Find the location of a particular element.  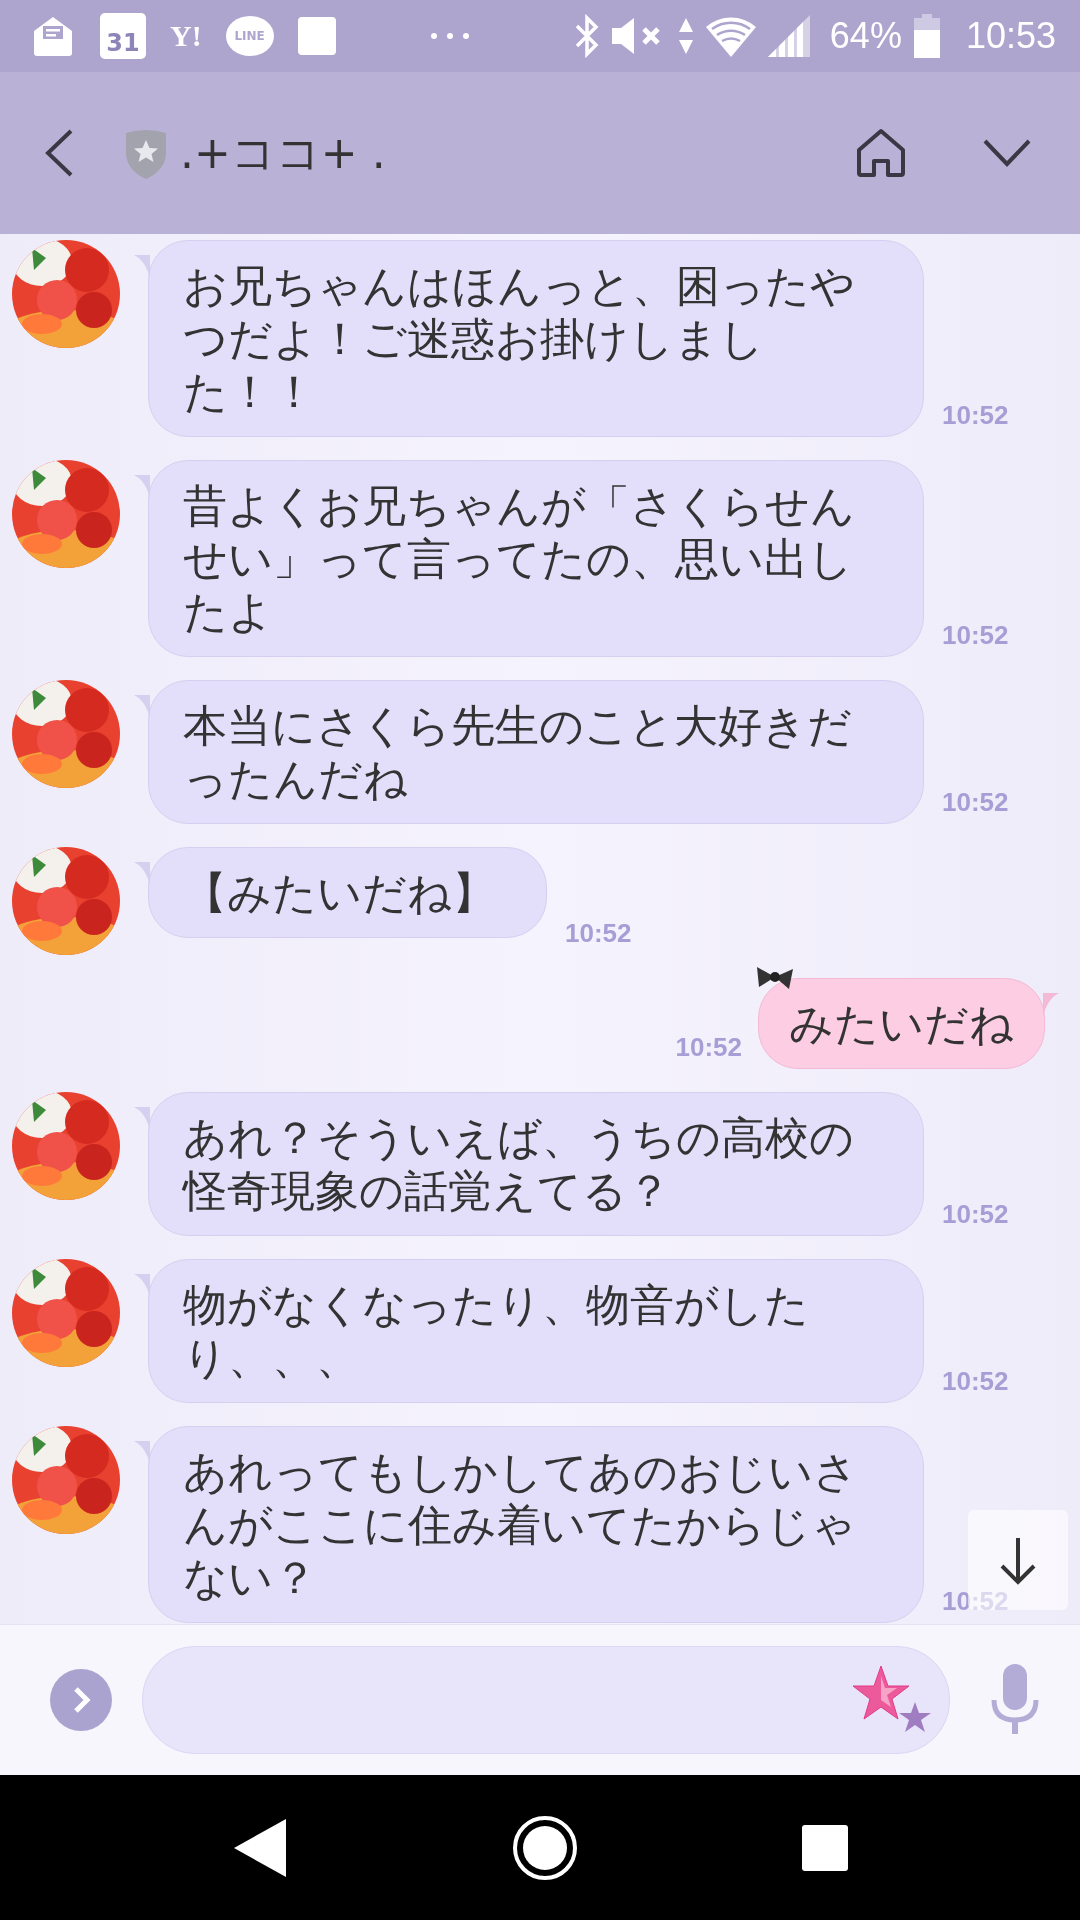

clock: 10:53 is located at coordinates (1010, 36).